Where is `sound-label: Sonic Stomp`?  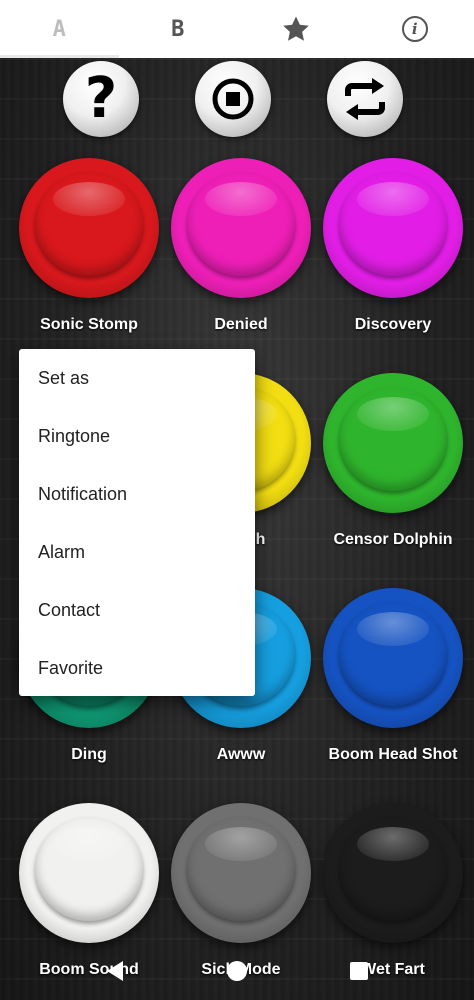 sound-label: Sonic Stomp is located at coordinates (89, 324).